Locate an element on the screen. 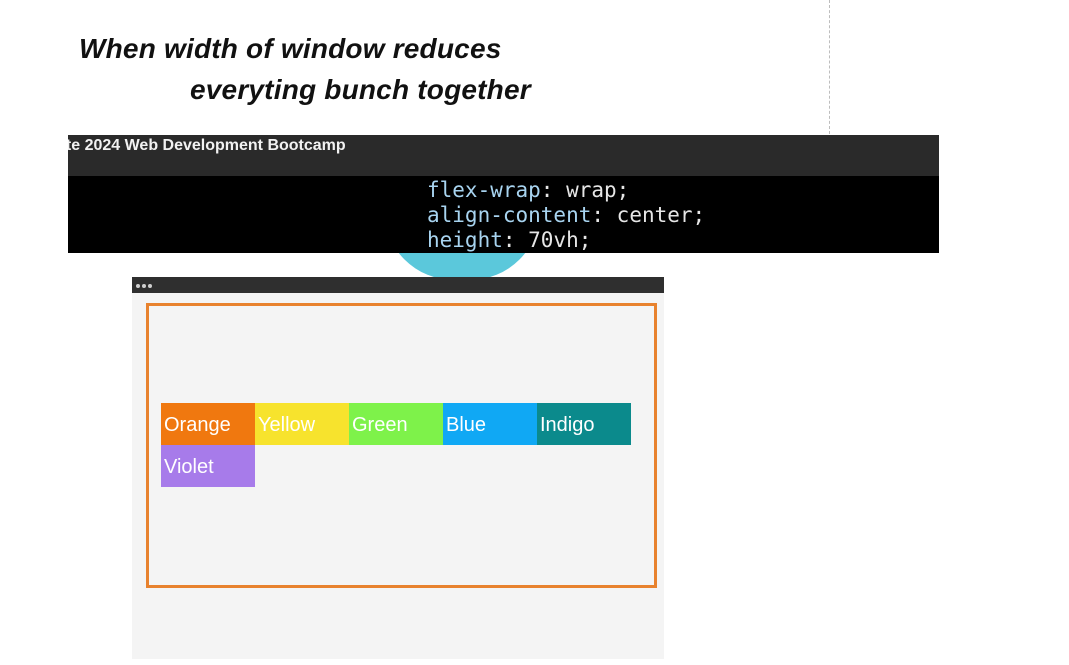 The width and height of the screenshot is (1069, 665). flex-item-yellow: Yellow is located at coordinates (302, 424).